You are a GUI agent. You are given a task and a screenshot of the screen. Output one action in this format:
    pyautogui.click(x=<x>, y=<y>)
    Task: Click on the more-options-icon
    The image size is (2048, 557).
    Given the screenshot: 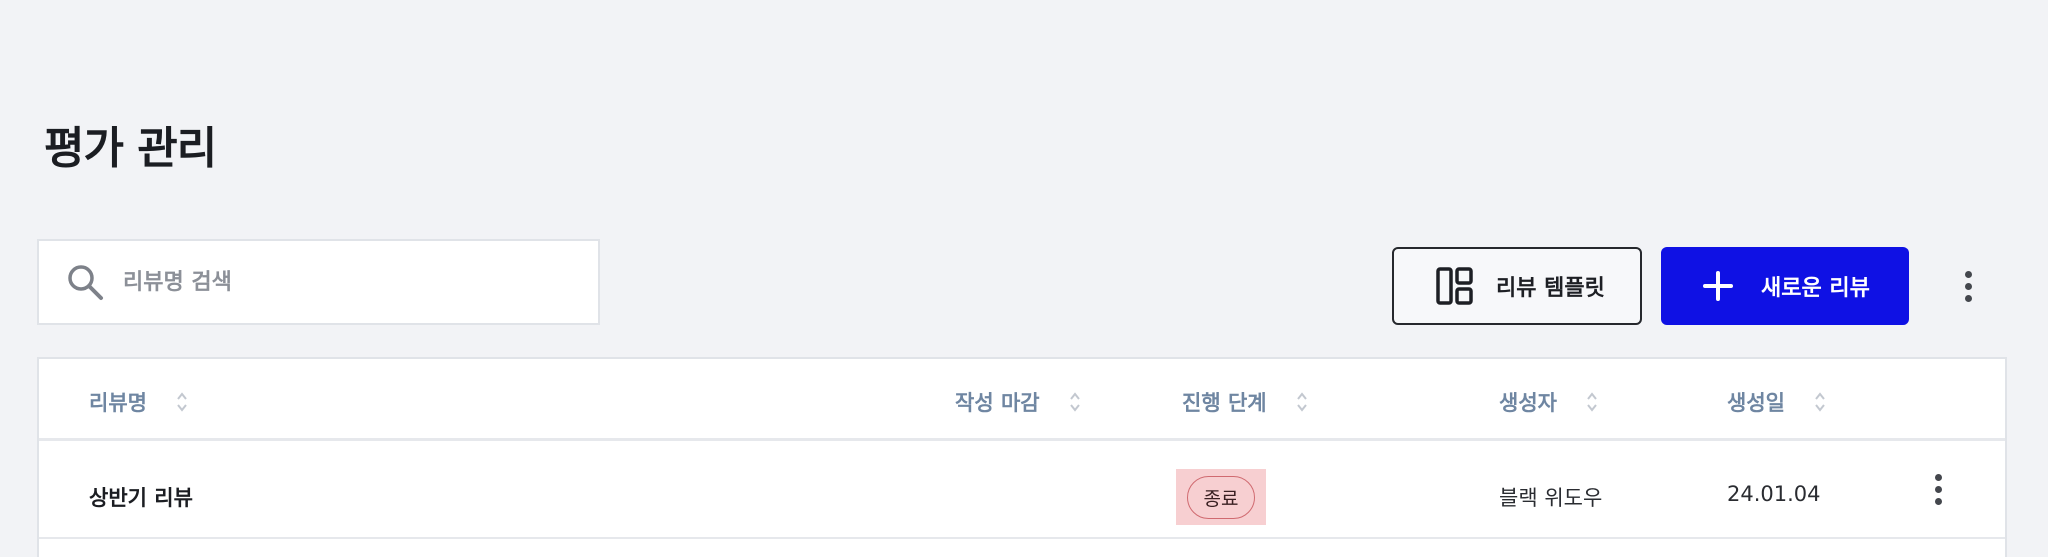 What is the action you would take?
    pyautogui.click(x=1968, y=286)
    